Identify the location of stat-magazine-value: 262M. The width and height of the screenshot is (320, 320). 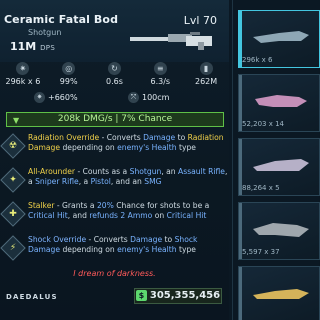
(206, 81).